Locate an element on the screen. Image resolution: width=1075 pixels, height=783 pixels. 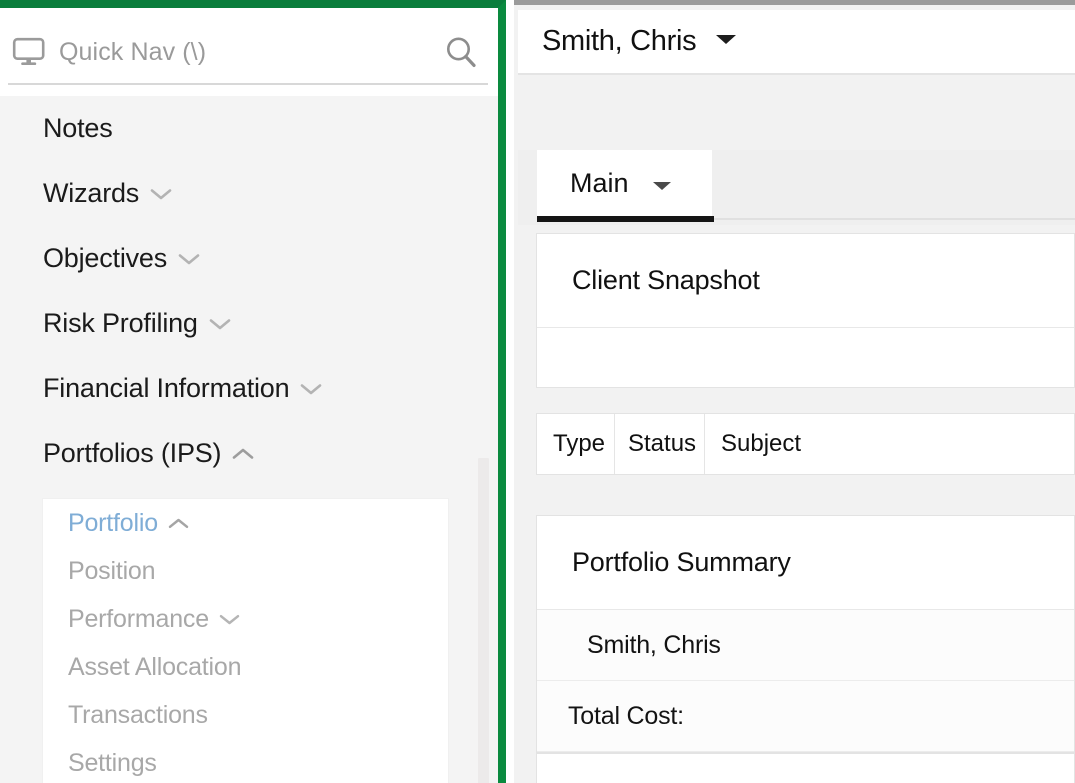
tab-main: Main is located at coordinates (624, 183).